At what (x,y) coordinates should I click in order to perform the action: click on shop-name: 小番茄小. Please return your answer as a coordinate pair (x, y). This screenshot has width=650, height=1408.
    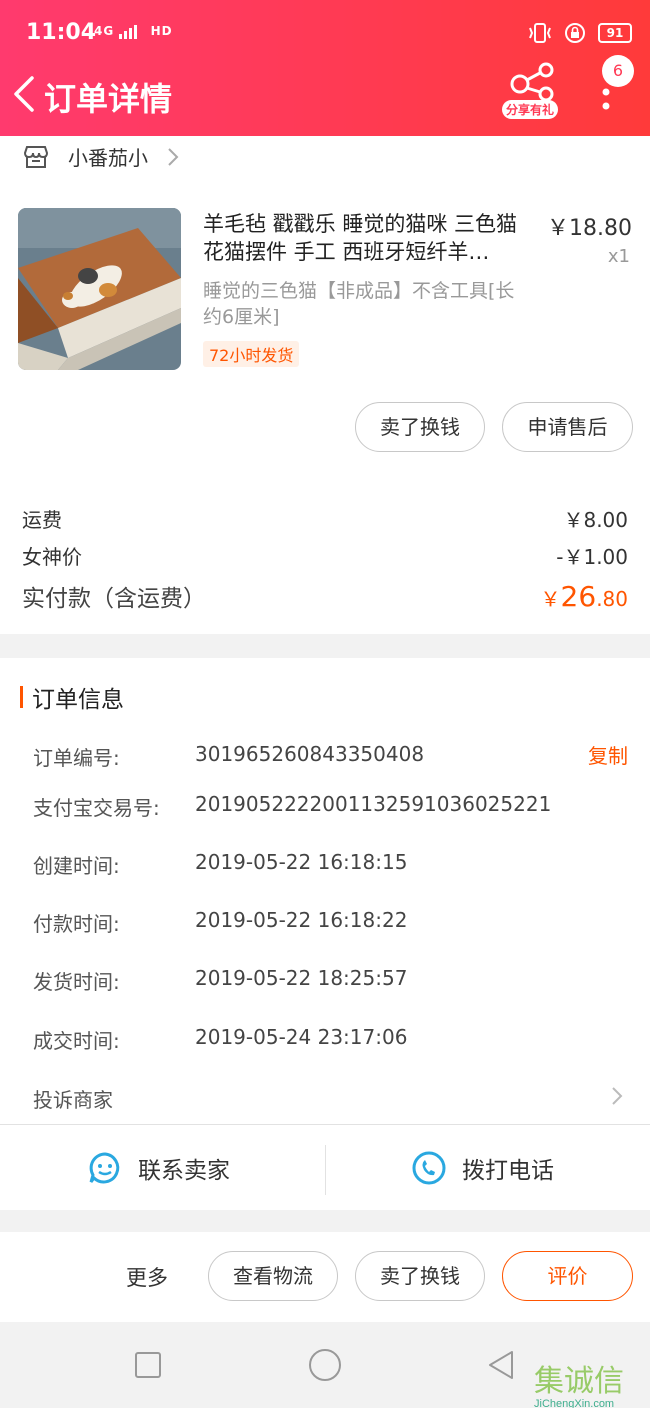
    Looking at the image, I should click on (108, 158).